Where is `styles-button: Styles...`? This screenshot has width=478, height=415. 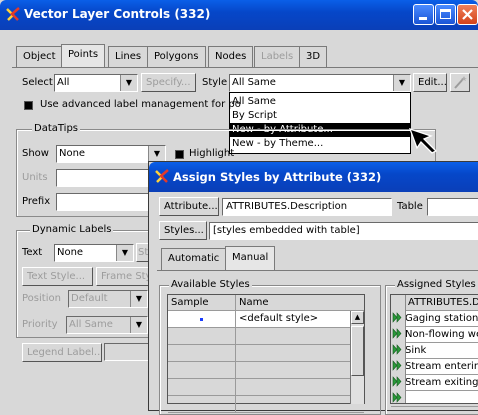
styles-button: Styles... is located at coordinates (183, 230).